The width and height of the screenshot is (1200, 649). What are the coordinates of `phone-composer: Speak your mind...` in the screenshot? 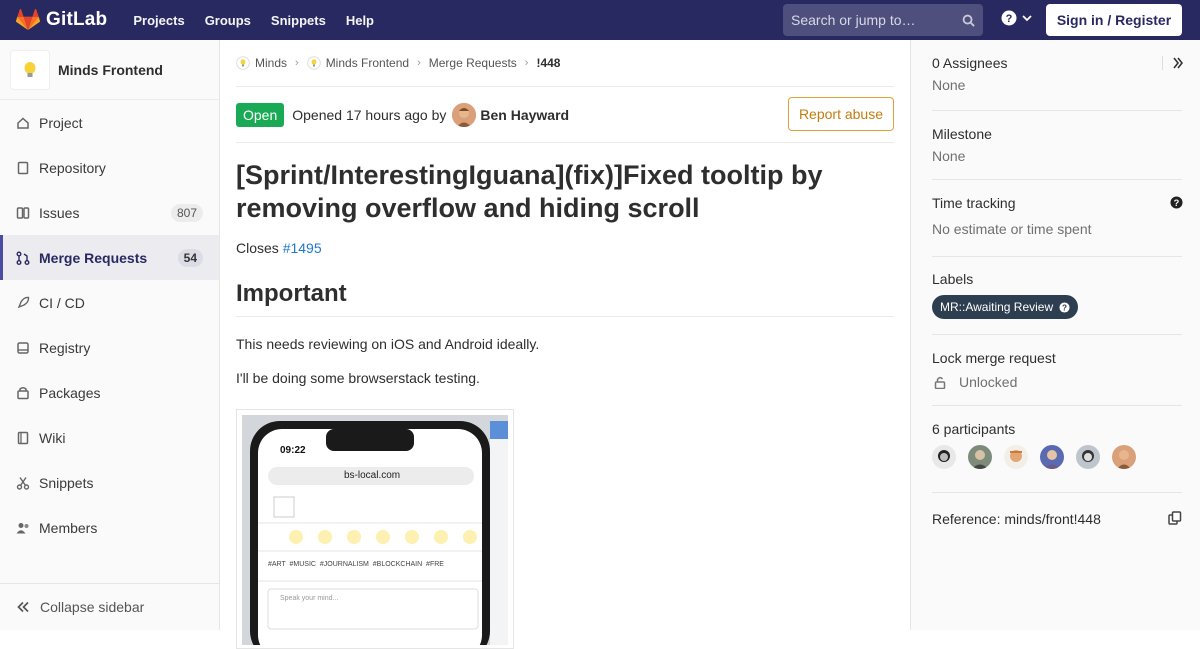 It's located at (309, 598).